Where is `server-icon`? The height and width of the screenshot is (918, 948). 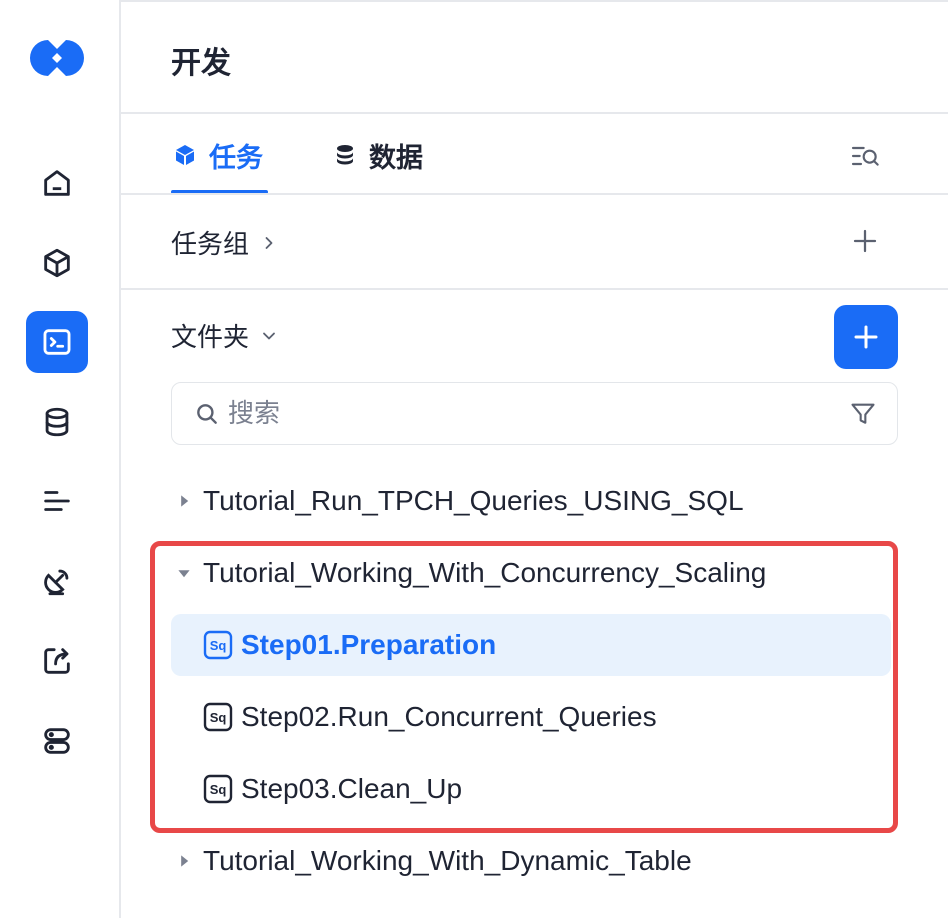
server-icon is located at coordinates (57, 741).